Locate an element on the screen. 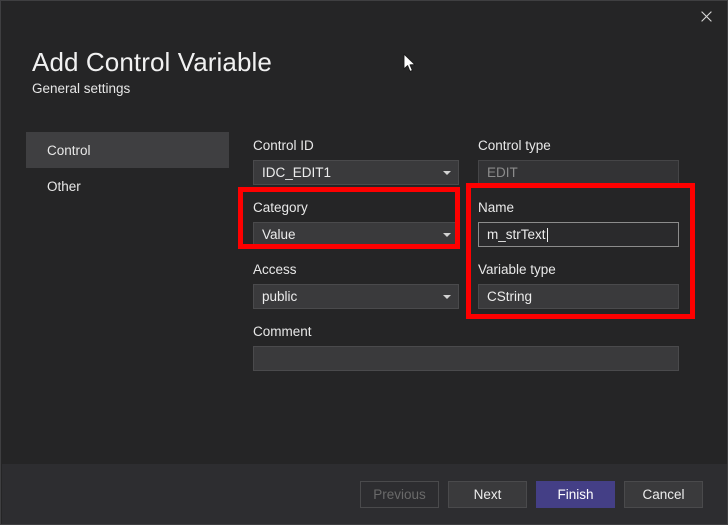 This screenshot has height=525, width=728. name-input-value: m_strText is located at coordinates (516, 234).